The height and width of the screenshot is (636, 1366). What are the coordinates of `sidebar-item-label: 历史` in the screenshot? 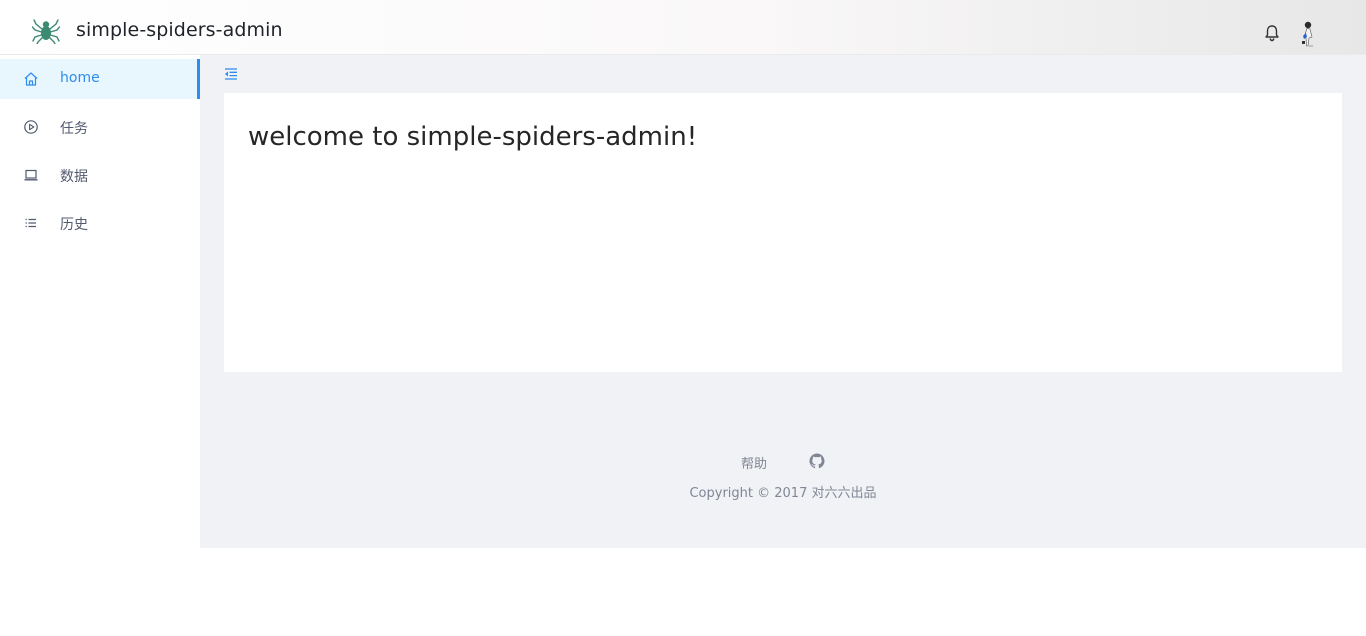 It's located at (74, 225).